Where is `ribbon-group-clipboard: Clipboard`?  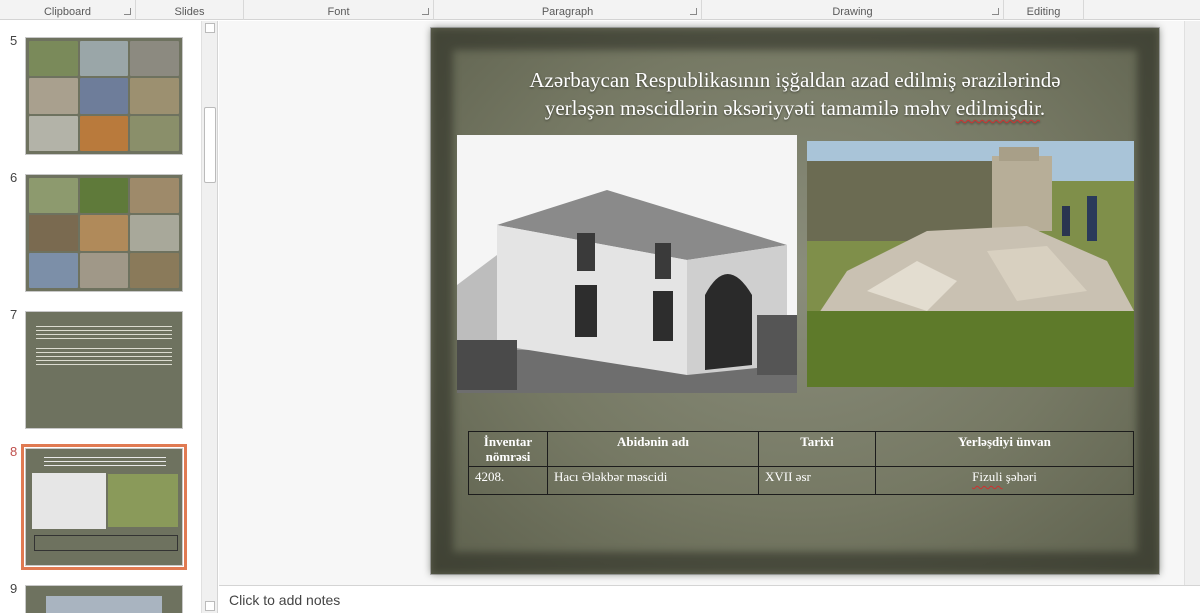
ribbon-group-clipboard: Clipboard is located at coordinates (68, 10).